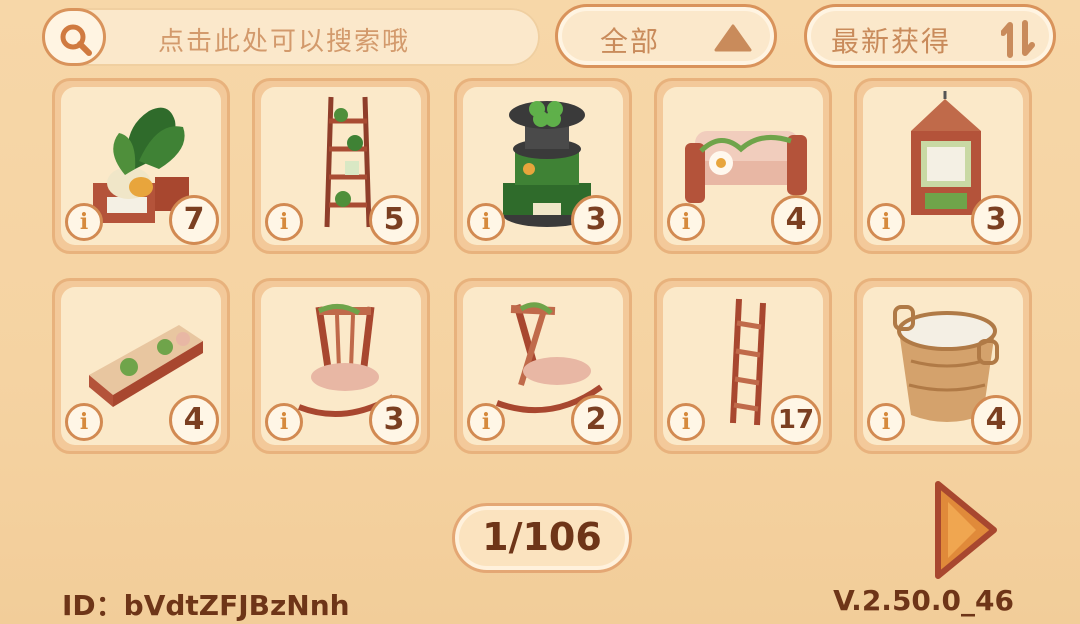 This screenshot has width=1080, height=624. What do you see at coordinates (76, 40) in the screenshot?
I see `search-icon` at bounding box center [76, 40].